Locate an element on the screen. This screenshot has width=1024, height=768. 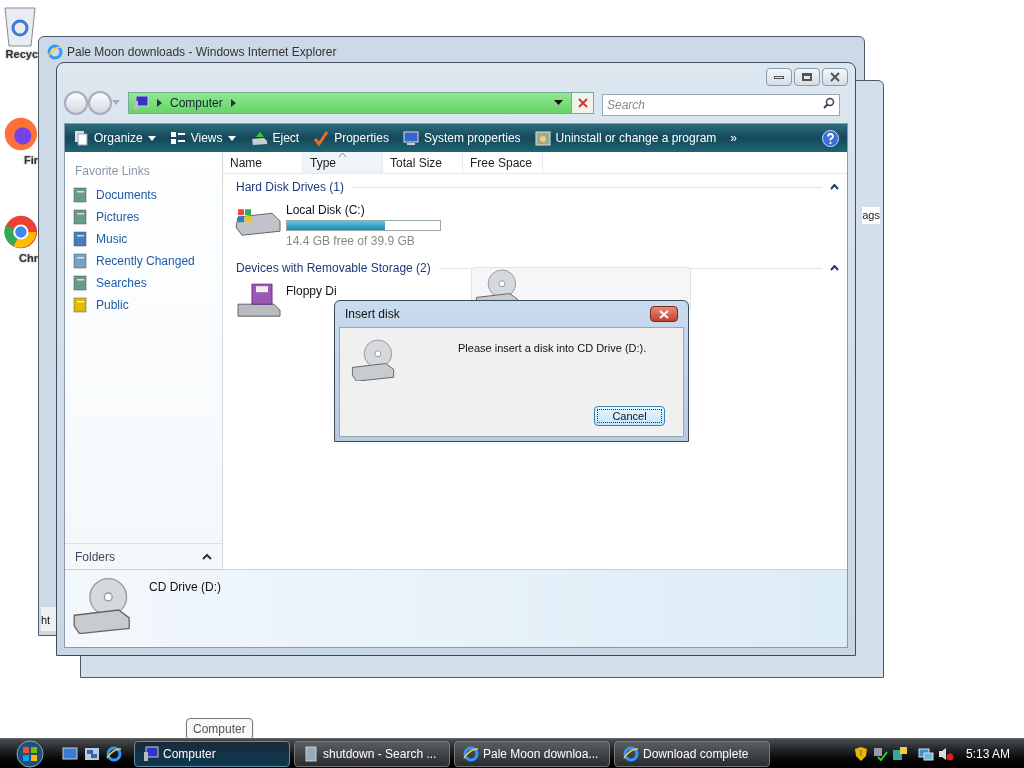
drive-name: Floppy Di is located at coordinates (311, 291).